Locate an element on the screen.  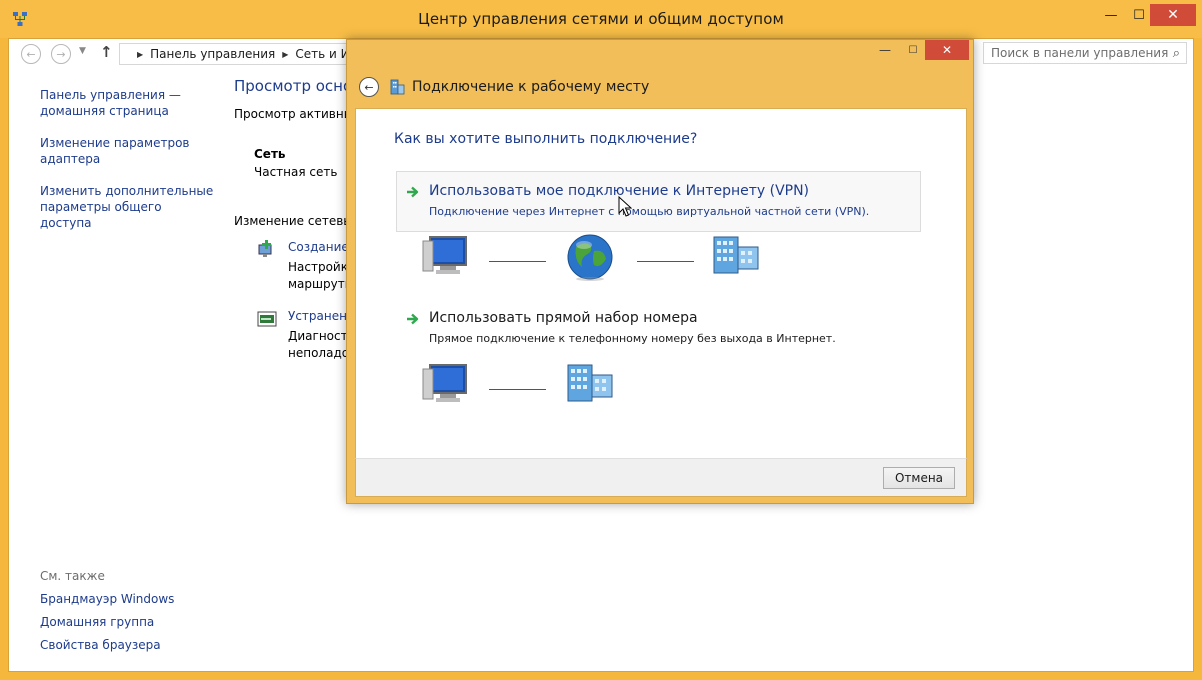
address-bar: ▶ Панель управления ▶ Сеть и Инте is located at coordinates (239, 54).